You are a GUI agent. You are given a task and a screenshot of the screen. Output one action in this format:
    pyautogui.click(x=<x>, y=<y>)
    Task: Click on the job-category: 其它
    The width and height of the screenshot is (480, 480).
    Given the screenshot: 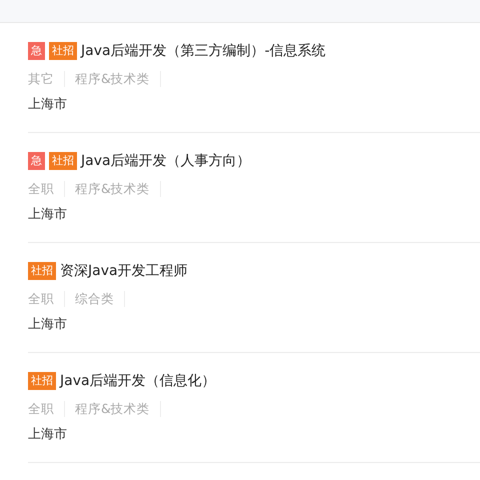 What is the action you would take?
    pyautogui.click(x=46, y=79)
    